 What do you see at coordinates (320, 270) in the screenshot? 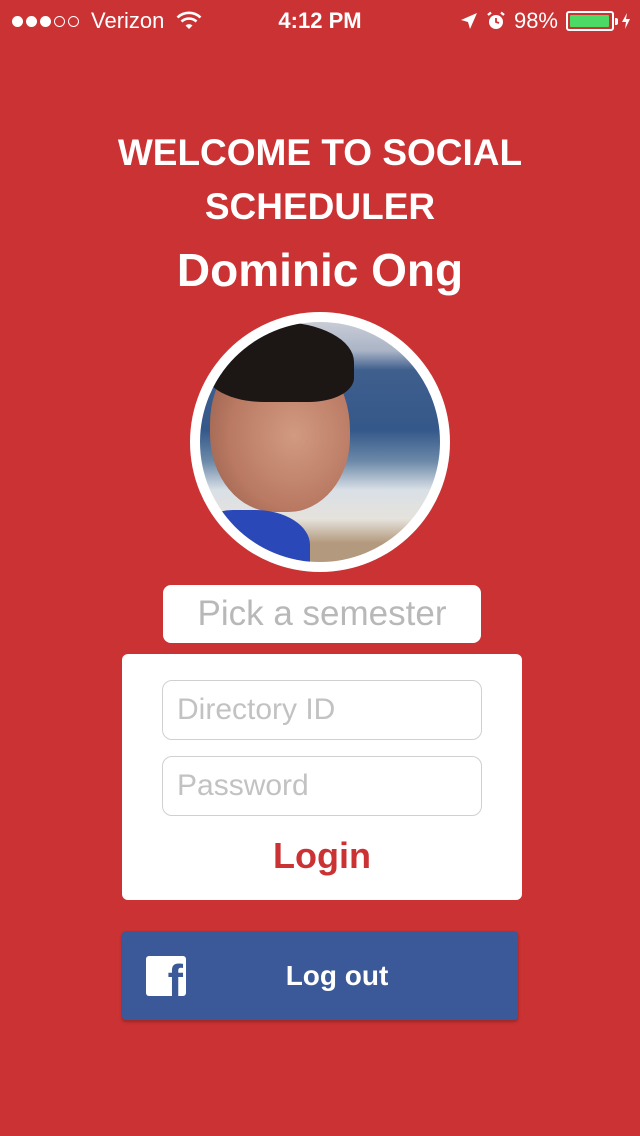
I see `user-name: Dominic Ong` at bounding box center [320, 270].